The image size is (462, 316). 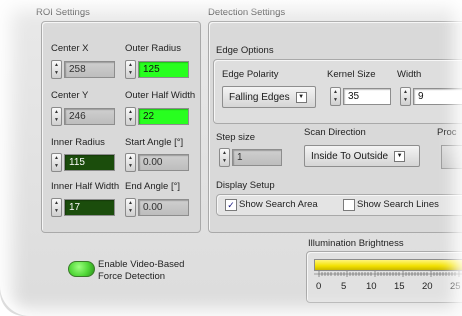 What do you see at coordinates (130, 207) in the screenshot?
I see `end-angle-spinner: ▲ ▼` at bounding box center [130, 207].